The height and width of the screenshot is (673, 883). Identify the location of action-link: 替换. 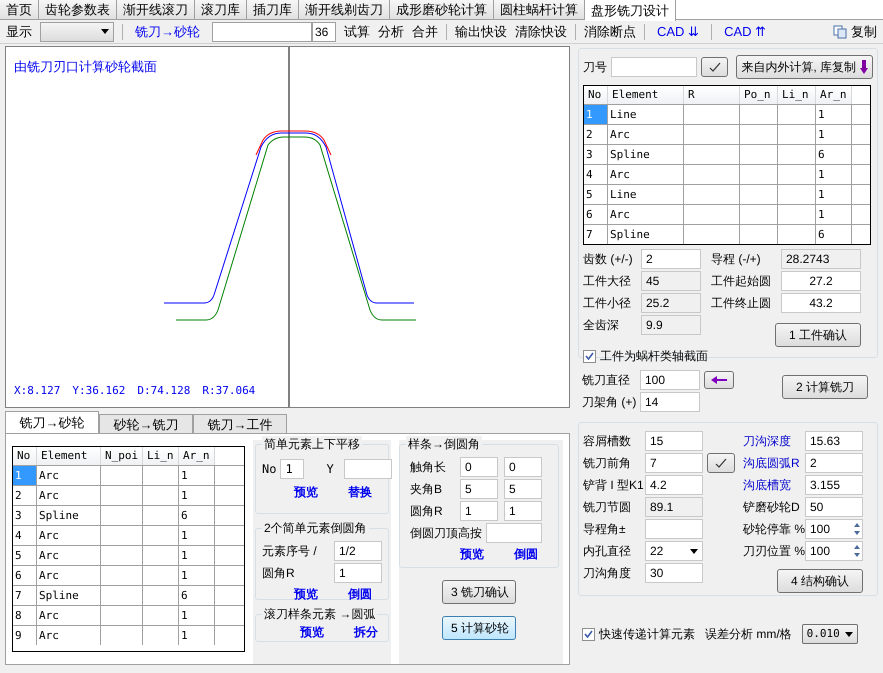
(360, 492).